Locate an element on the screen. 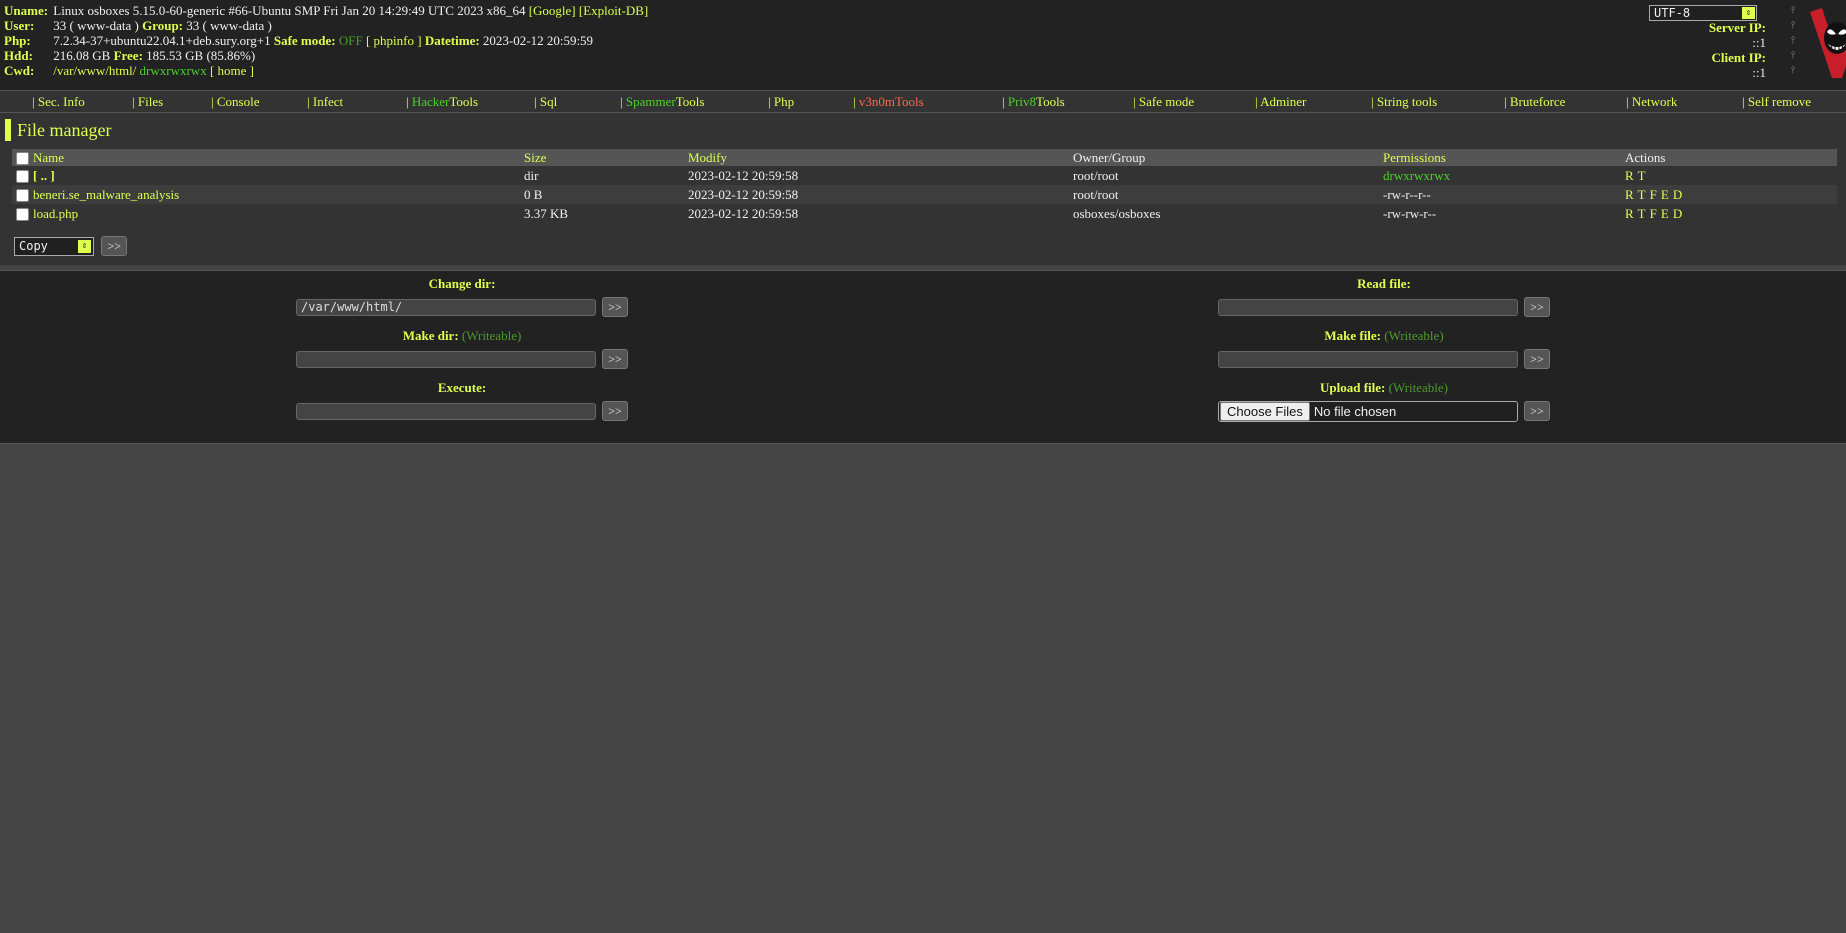  col-actions: Actions is located at coordinates (1729, 157).